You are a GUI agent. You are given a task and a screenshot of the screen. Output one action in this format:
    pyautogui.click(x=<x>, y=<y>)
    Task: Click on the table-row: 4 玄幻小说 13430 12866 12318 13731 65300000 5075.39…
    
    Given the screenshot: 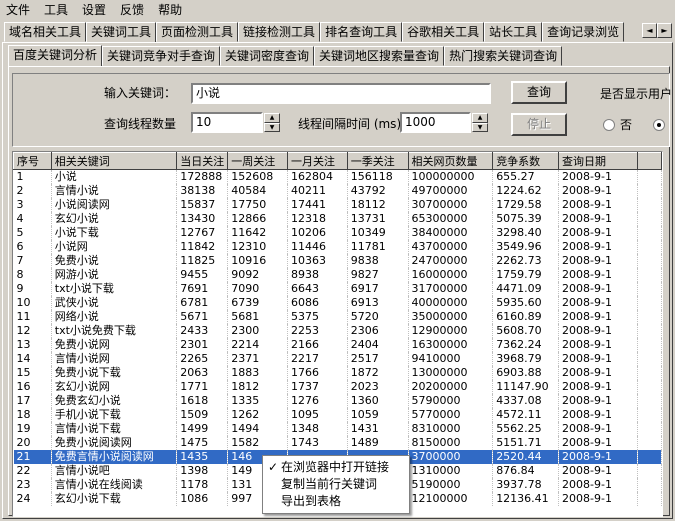 What is the action you would take?
    pyautogui.click(x=337, y=219)
    